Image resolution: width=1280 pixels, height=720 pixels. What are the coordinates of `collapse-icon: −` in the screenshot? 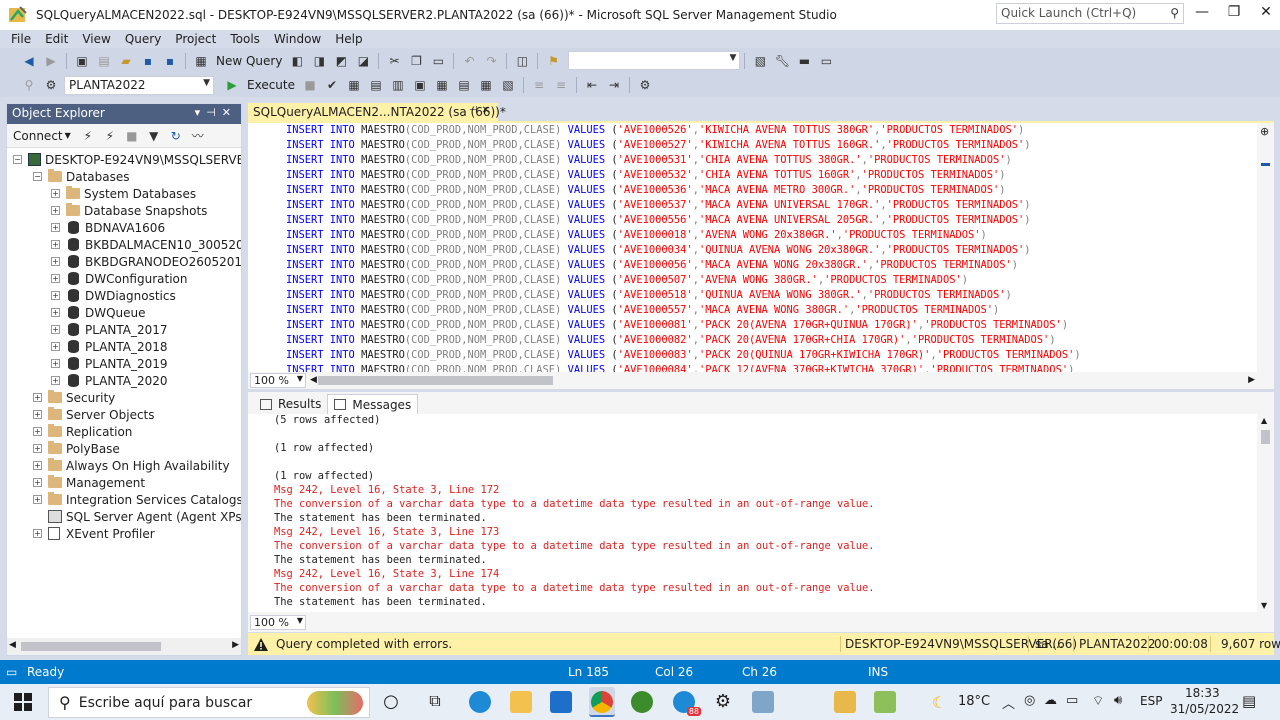 It's located at (17, 159).